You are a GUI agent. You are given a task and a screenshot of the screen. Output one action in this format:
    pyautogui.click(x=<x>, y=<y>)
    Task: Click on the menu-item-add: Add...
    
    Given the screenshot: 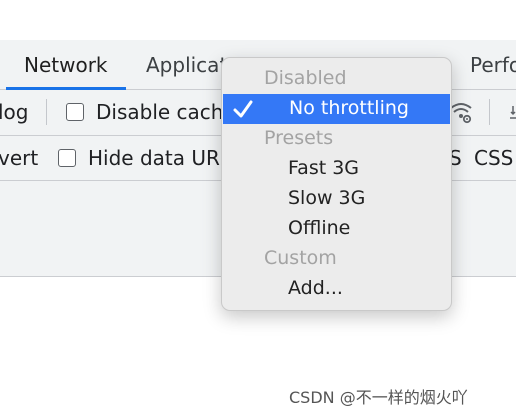 What is the action you would take?
    pyautogui.click(x=336, y=289)
    